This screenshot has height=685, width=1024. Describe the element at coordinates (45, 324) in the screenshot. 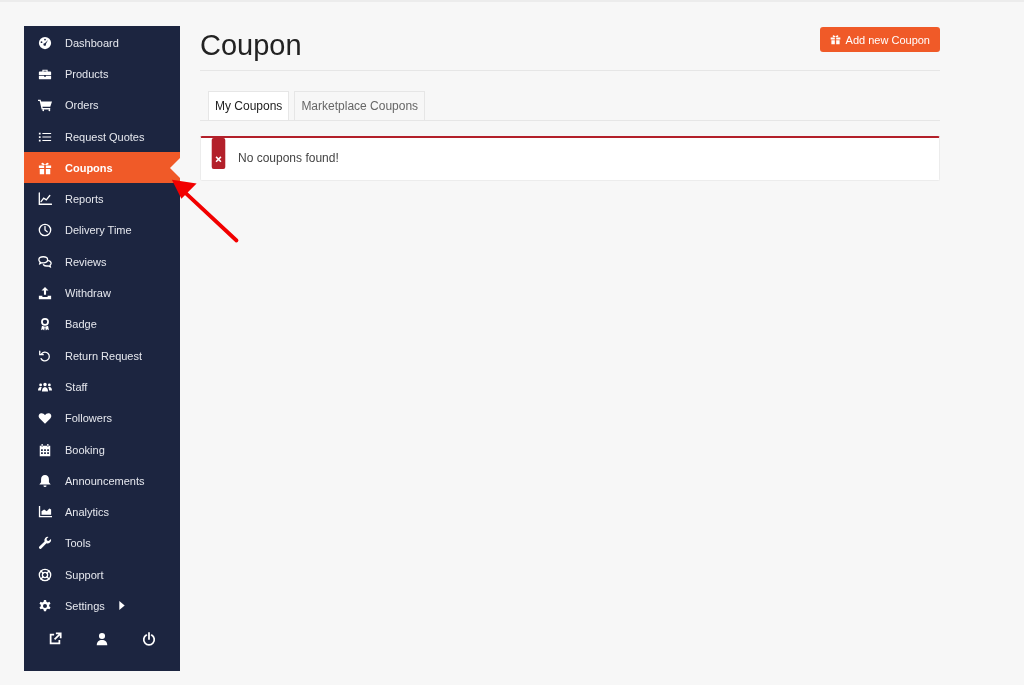

I see `award-icon` at that location.